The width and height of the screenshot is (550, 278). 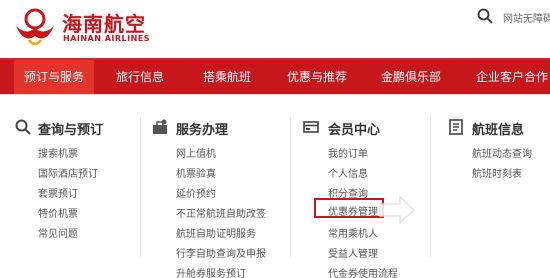 What do you see at coordinates (348, 152) in the screenshot?
I see `link-my-orders: 我的订单` at bounding box center [348, 152].